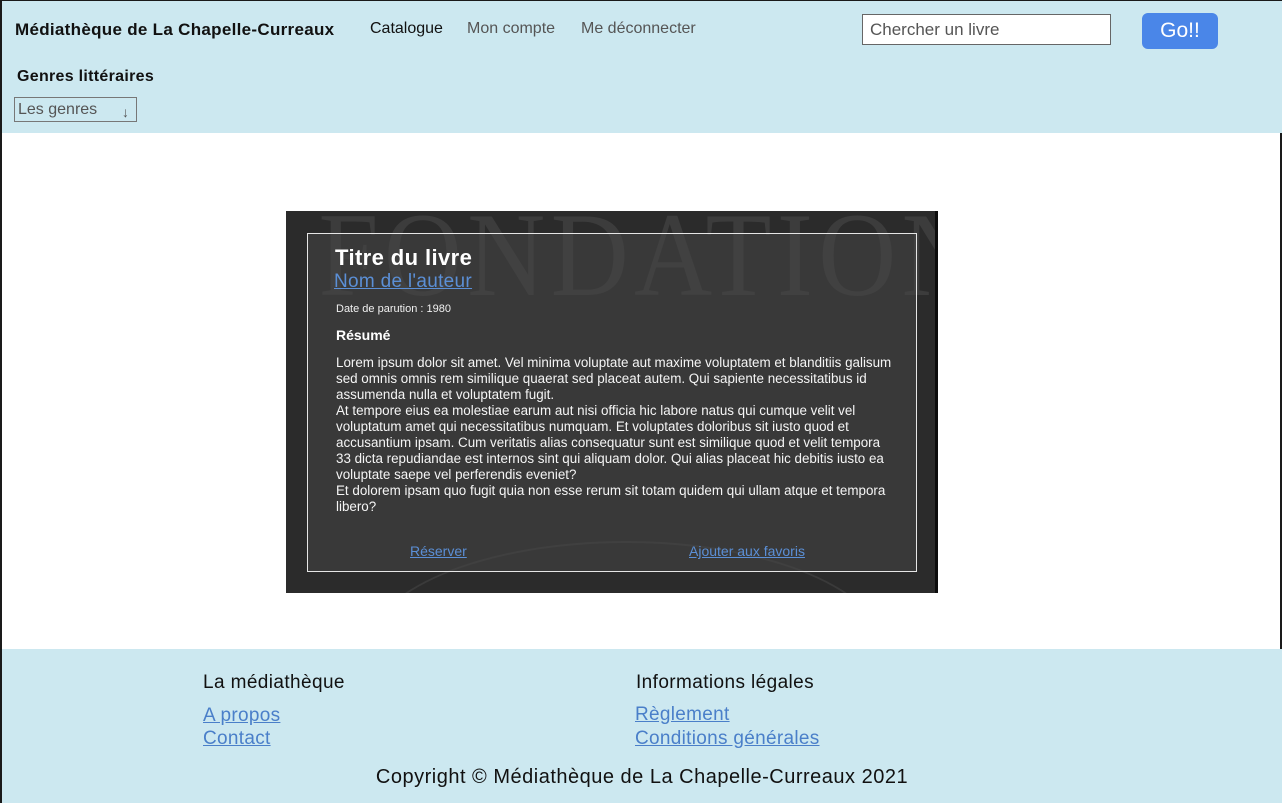 This screenshot has width=1282, height=803. Describe the element at coordinates (125, 111) in the screenshot. I see `arrow-down-icon: ↓` at that location.